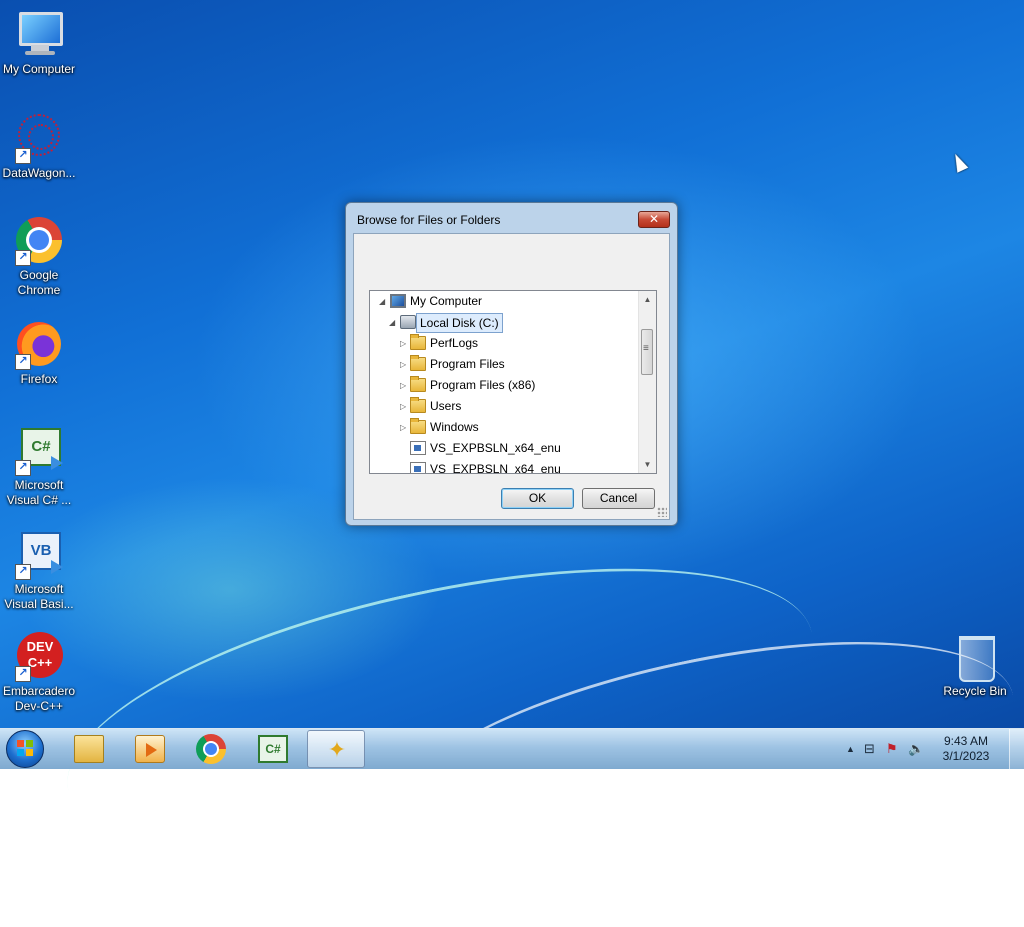  What do you see at coordinates (505, 301) in the screenshot?
I see `tree-item-my-computer: ◢ My Computer` at bounding box center [505, 301].